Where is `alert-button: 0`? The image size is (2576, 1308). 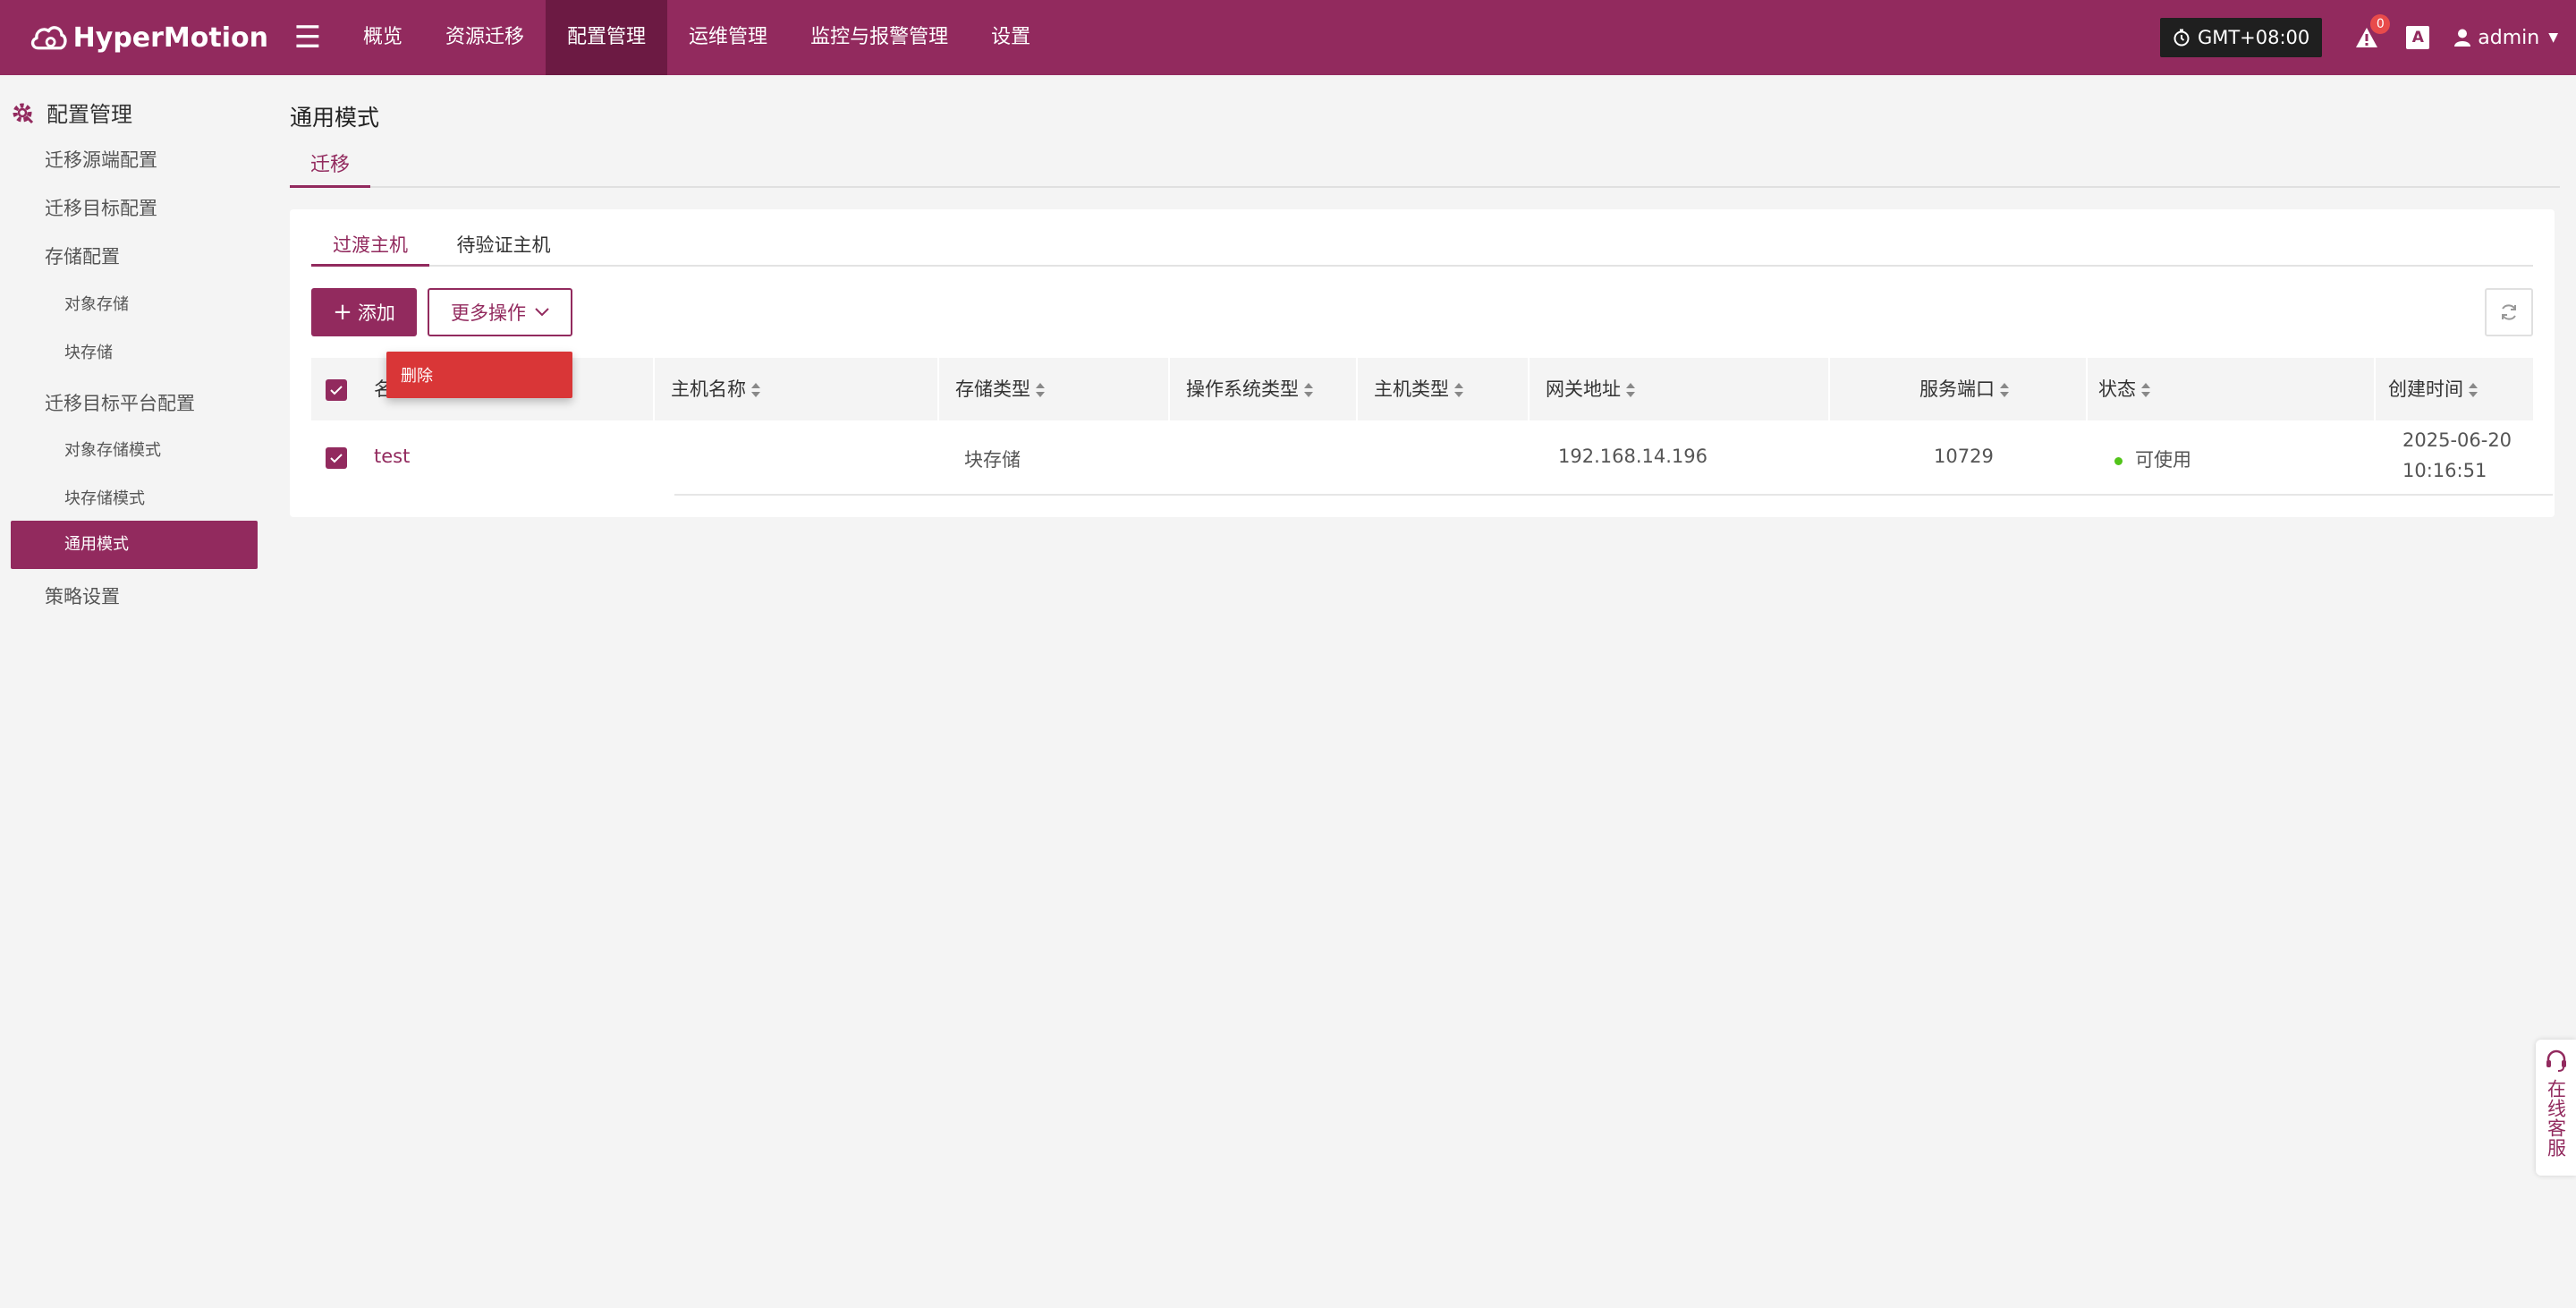 alert-button: 0 is located at coordinates (2372, 32).